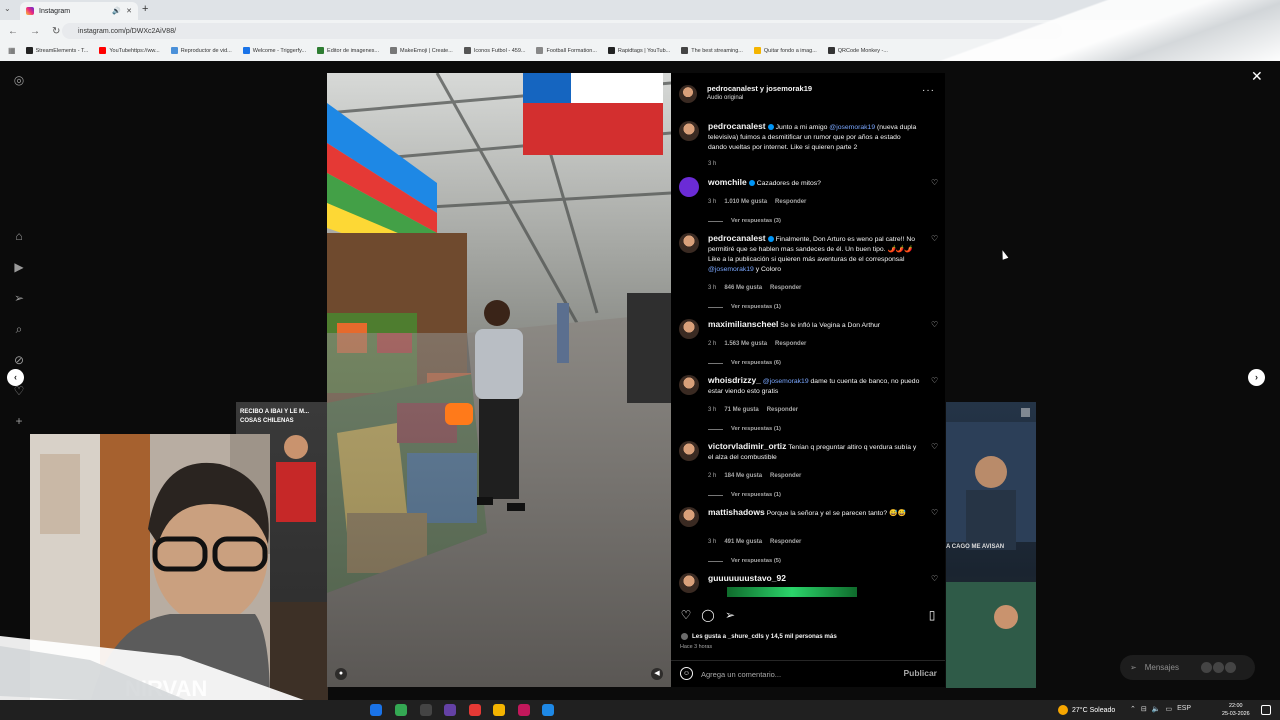 The image size is (1280, 720). Describe the element at coordinates (747, 446) in the screenshot. I see `comment-username: victorvladimir_ortiz` at that location.